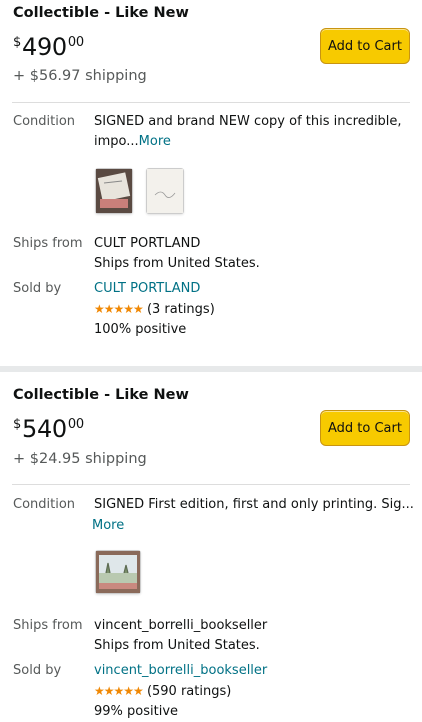 The width and height of the screenshot is (422, 722). Describe the element at coordinates (248, 142) in the screenshot. I see `condition-text-line2: impo...More` at that location.